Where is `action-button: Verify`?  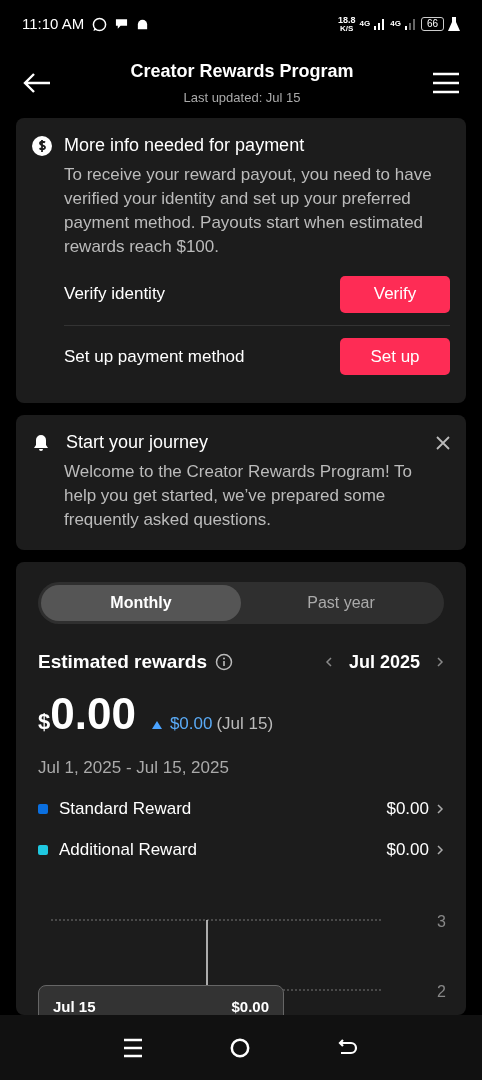
action-button: Verify is located at coordinates (395, 294).